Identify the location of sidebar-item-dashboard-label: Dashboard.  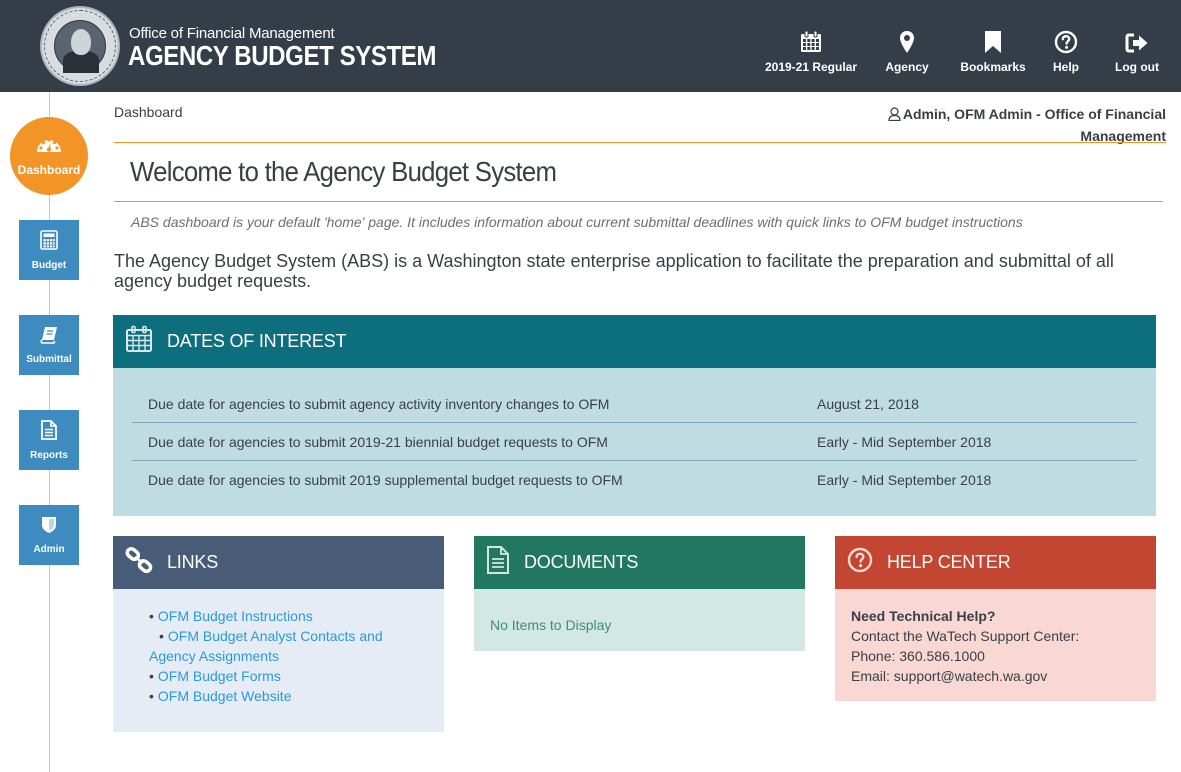
(49, 170).